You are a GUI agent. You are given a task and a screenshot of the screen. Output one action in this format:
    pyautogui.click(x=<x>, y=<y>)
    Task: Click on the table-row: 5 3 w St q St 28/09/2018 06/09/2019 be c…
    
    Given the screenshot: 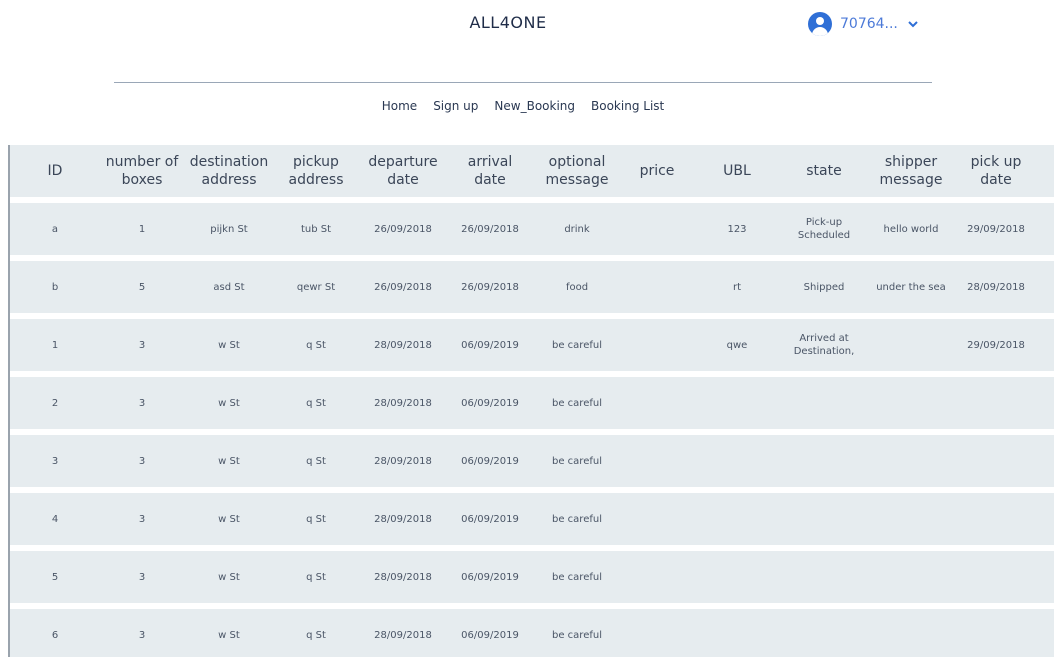 What is the action you would take?
    pyautogui.click(x=532, y=577)
    